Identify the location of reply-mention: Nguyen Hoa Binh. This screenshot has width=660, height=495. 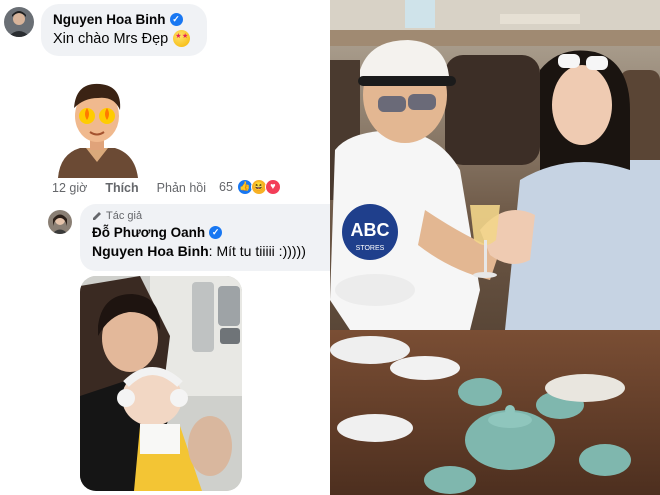
(150, 251).